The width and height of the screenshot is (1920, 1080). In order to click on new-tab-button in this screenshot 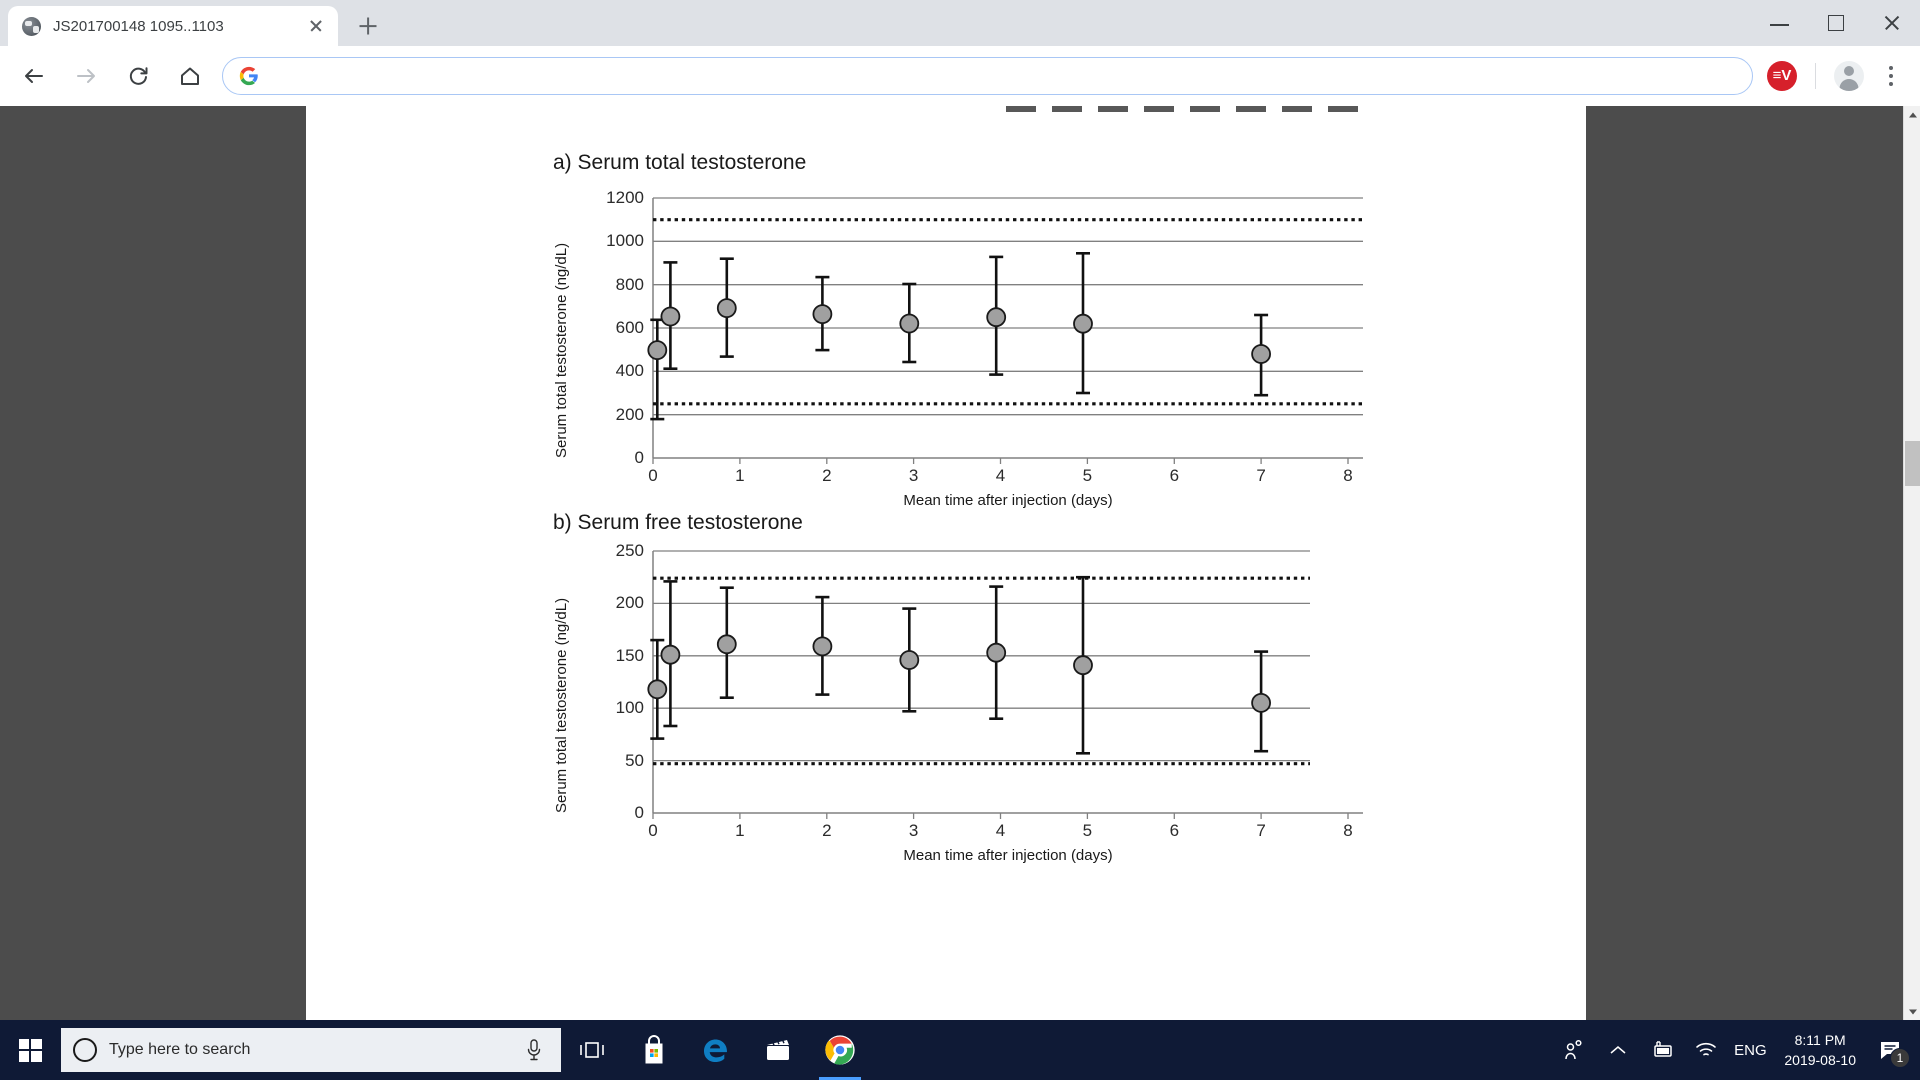, I will do `click(368, 26)`.